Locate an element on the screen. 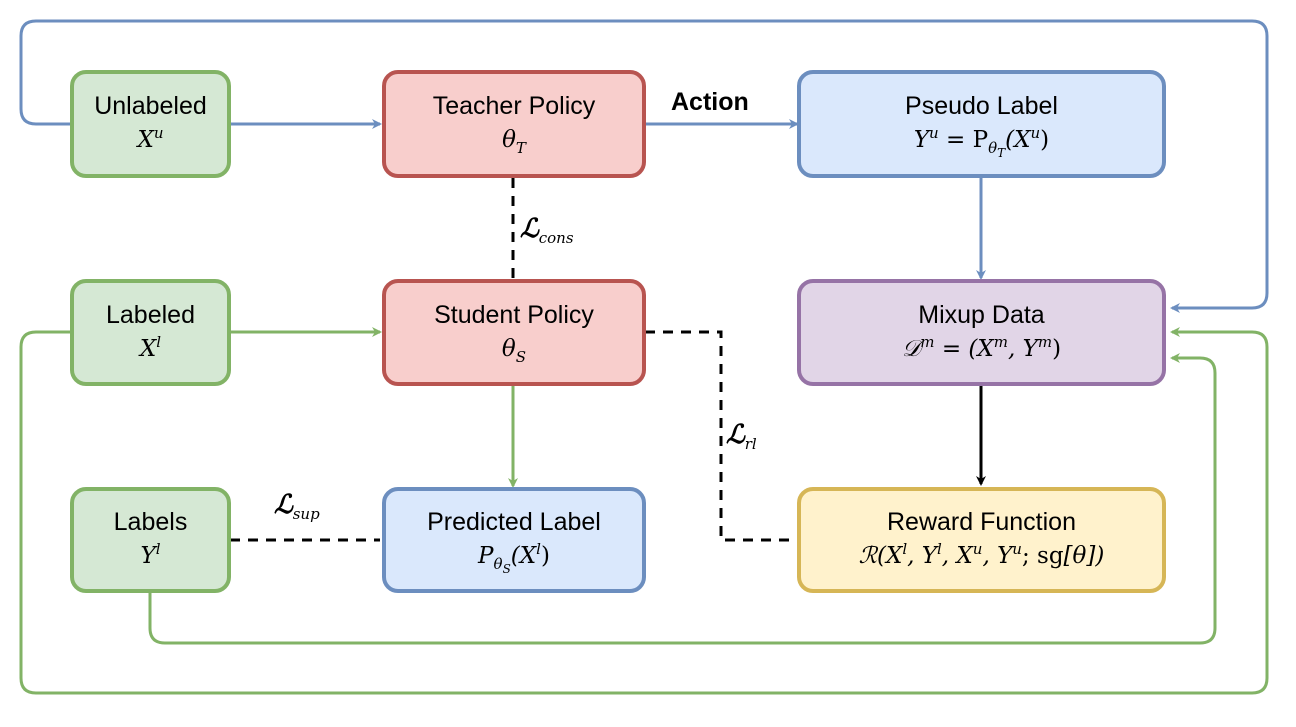 The width and height of the screenshot is (1296, 727). node-title: Labels is located at coordinates (150, 522).